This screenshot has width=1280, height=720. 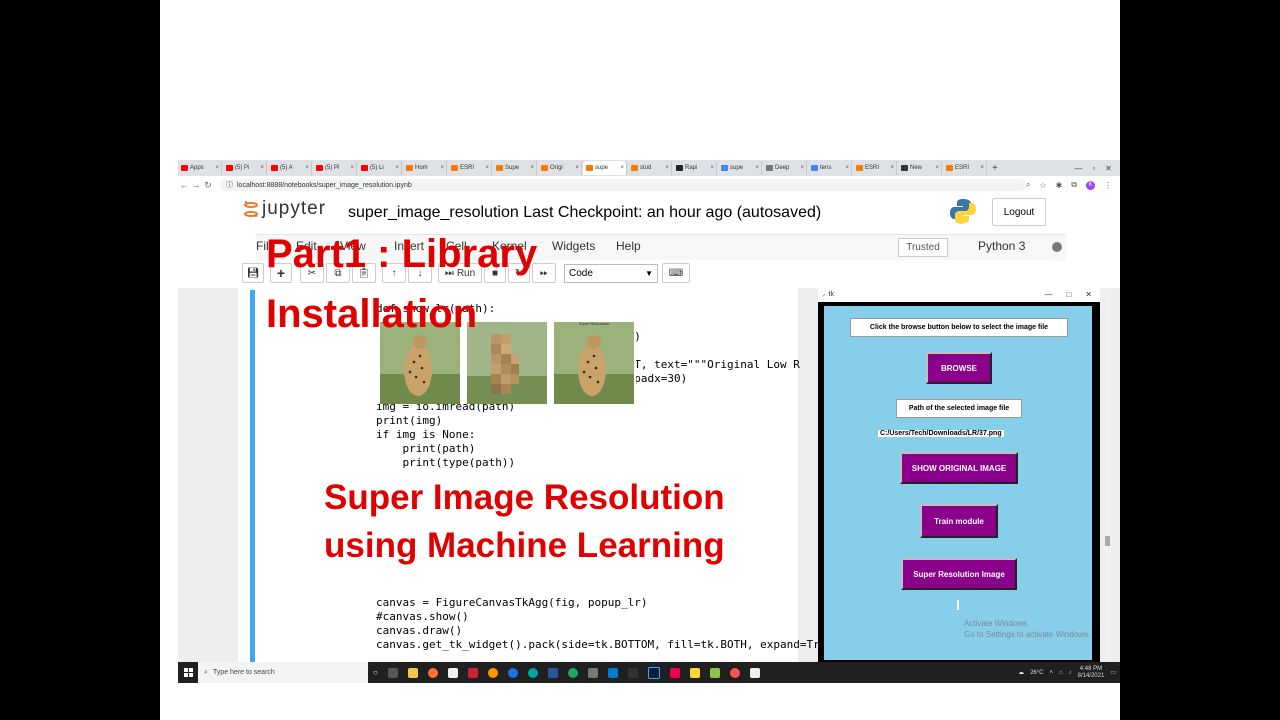 I want to click on browser-tab: Origi ×, so click(x=560, y=168).